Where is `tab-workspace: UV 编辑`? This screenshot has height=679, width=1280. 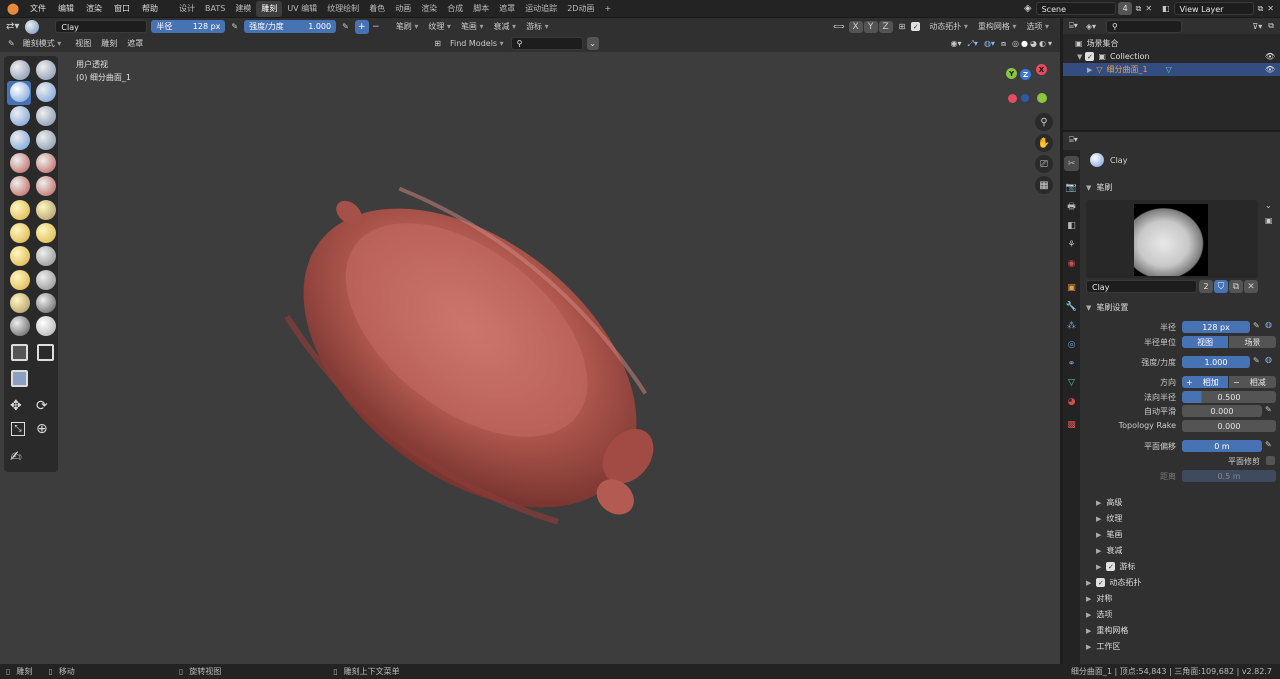
tab-workspace: UV 编辑 is located at coordinates (302, 9).